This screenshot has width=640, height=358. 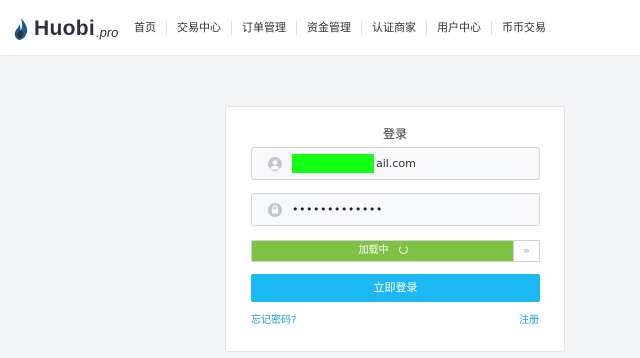 I want to click on slider-handle: », so click(x=526, y=251).